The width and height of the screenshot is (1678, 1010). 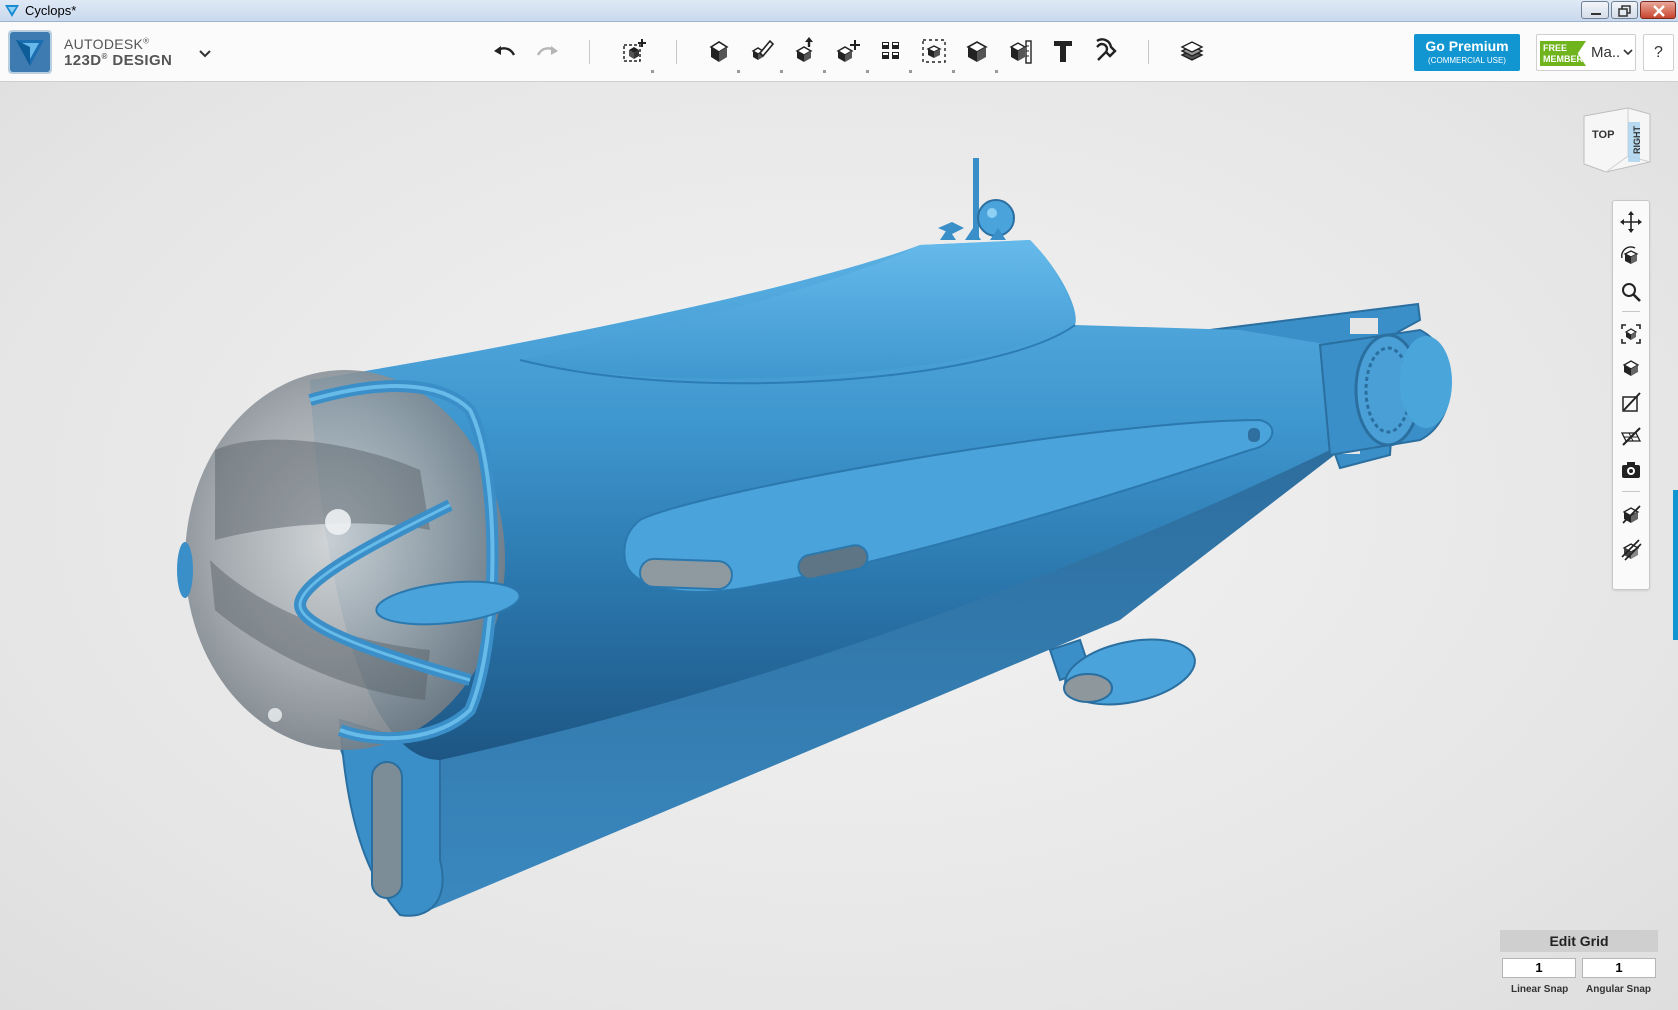 What do you see at coordinates (30, 52) in the screenshot?
I see `autodesk-logo-icon` at bounding box center [30, 52].